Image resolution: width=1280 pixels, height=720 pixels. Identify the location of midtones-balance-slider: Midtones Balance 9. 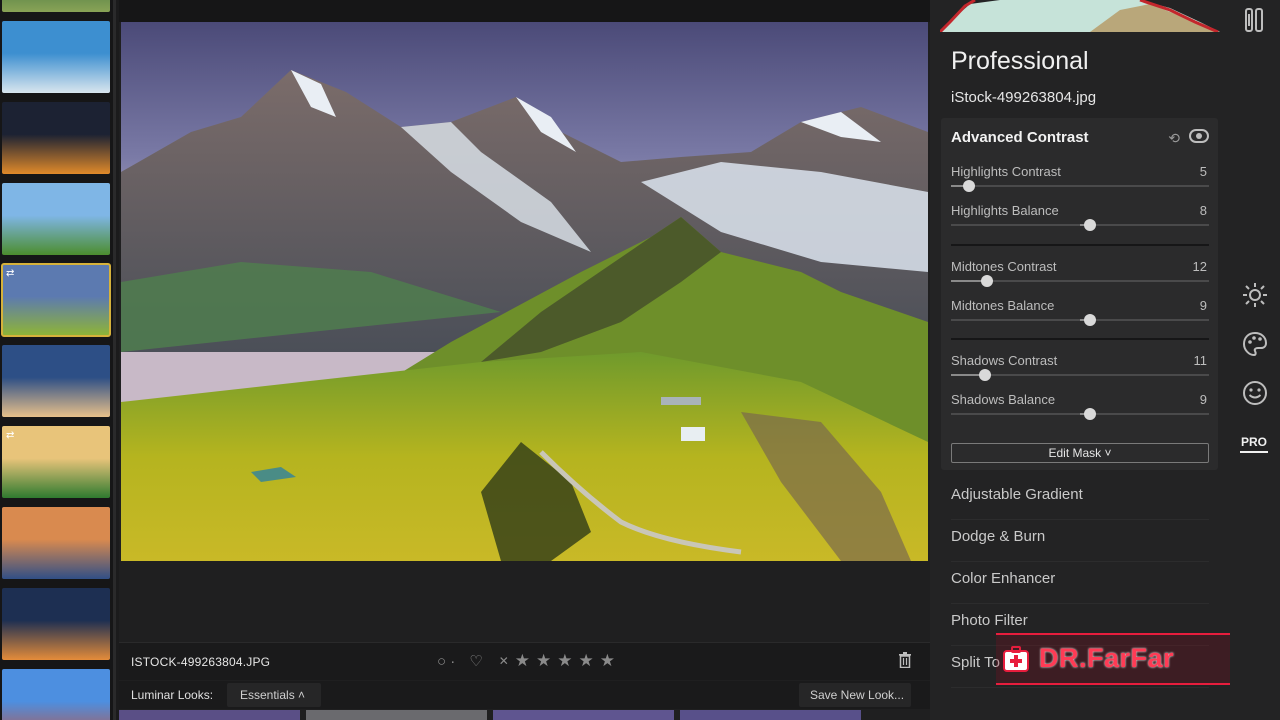
(1080, 316).